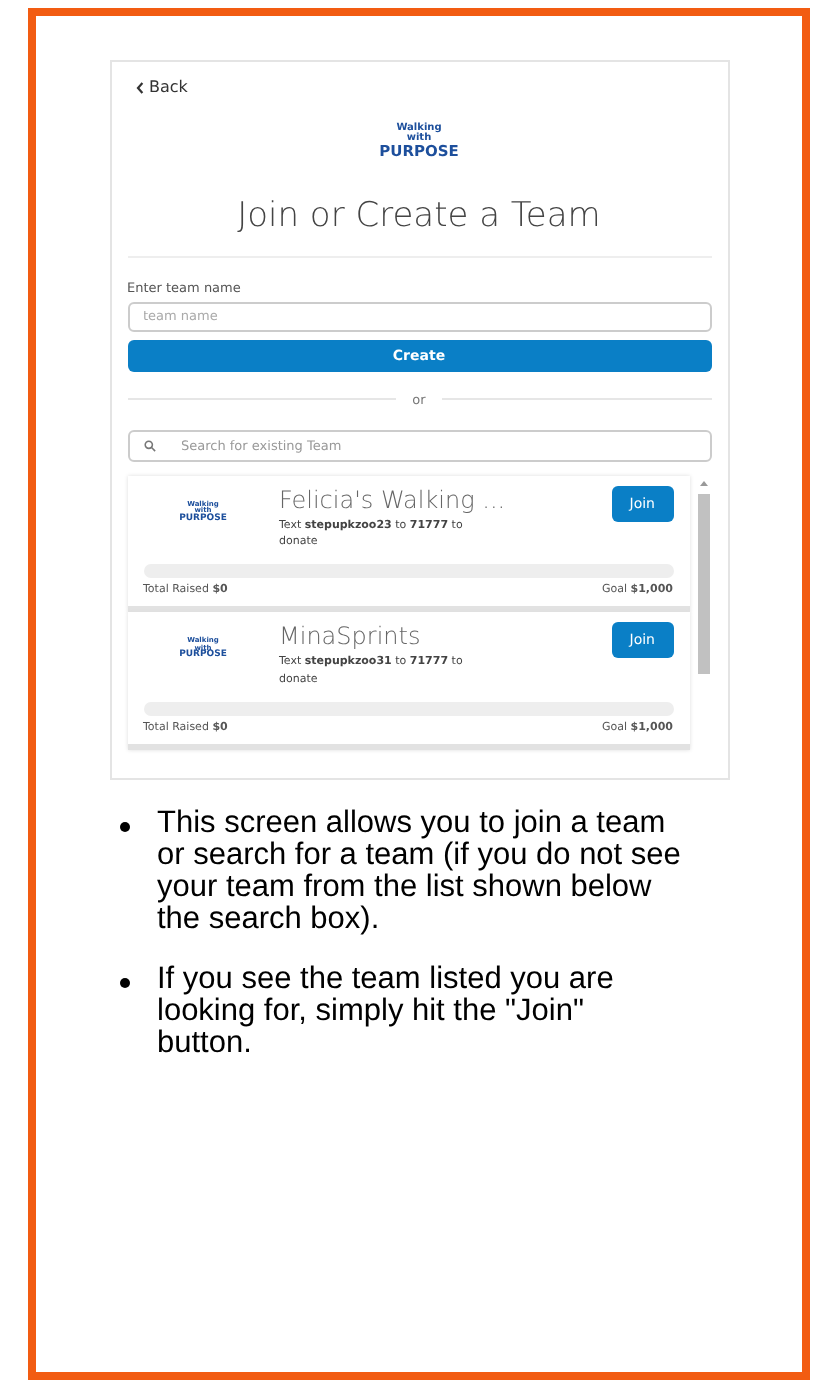 This screenshot has width=834, height=1392. I want to click on note-text: If you see the team listed you are looking for, simply hit the "Join" button., so click(386, 1011).